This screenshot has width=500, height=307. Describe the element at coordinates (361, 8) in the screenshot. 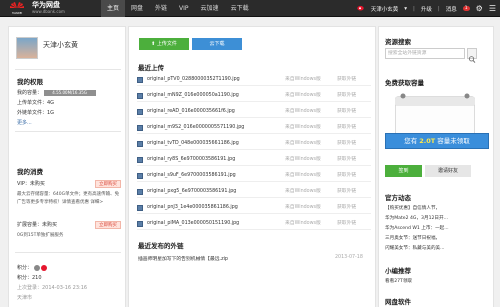

I see `weibo-icon` at that location.